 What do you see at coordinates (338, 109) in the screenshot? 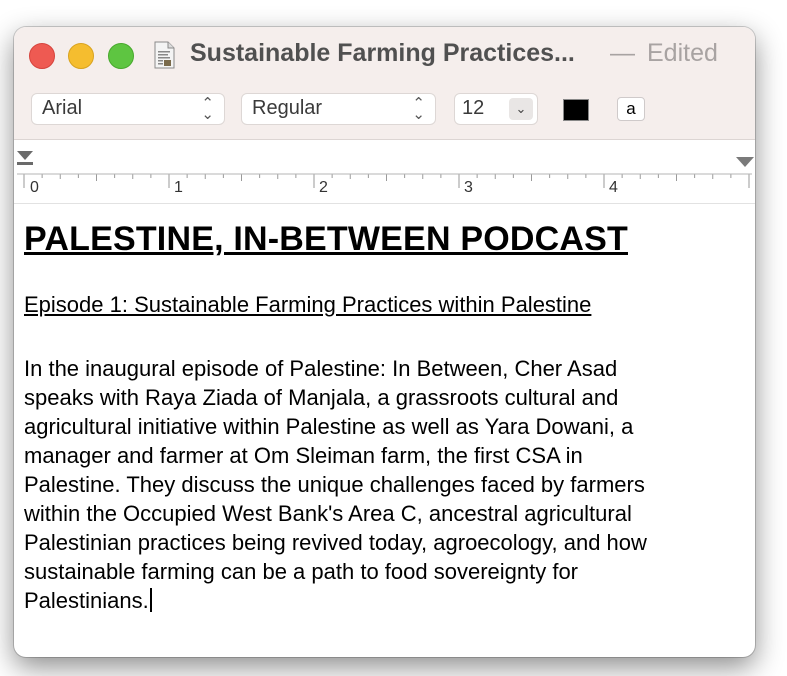
I see `font-style-select: Regular ⌃ ⌄` at bounding box center [338, 109].